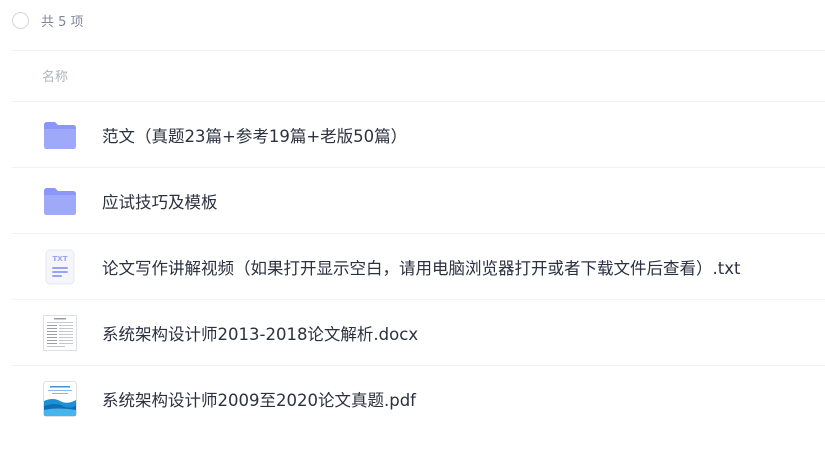 Image resolution: width=825 pixels, height=452 pixels. Describe the element at coordinates (418, 50) in the screenshot. I see `divider` at that location.